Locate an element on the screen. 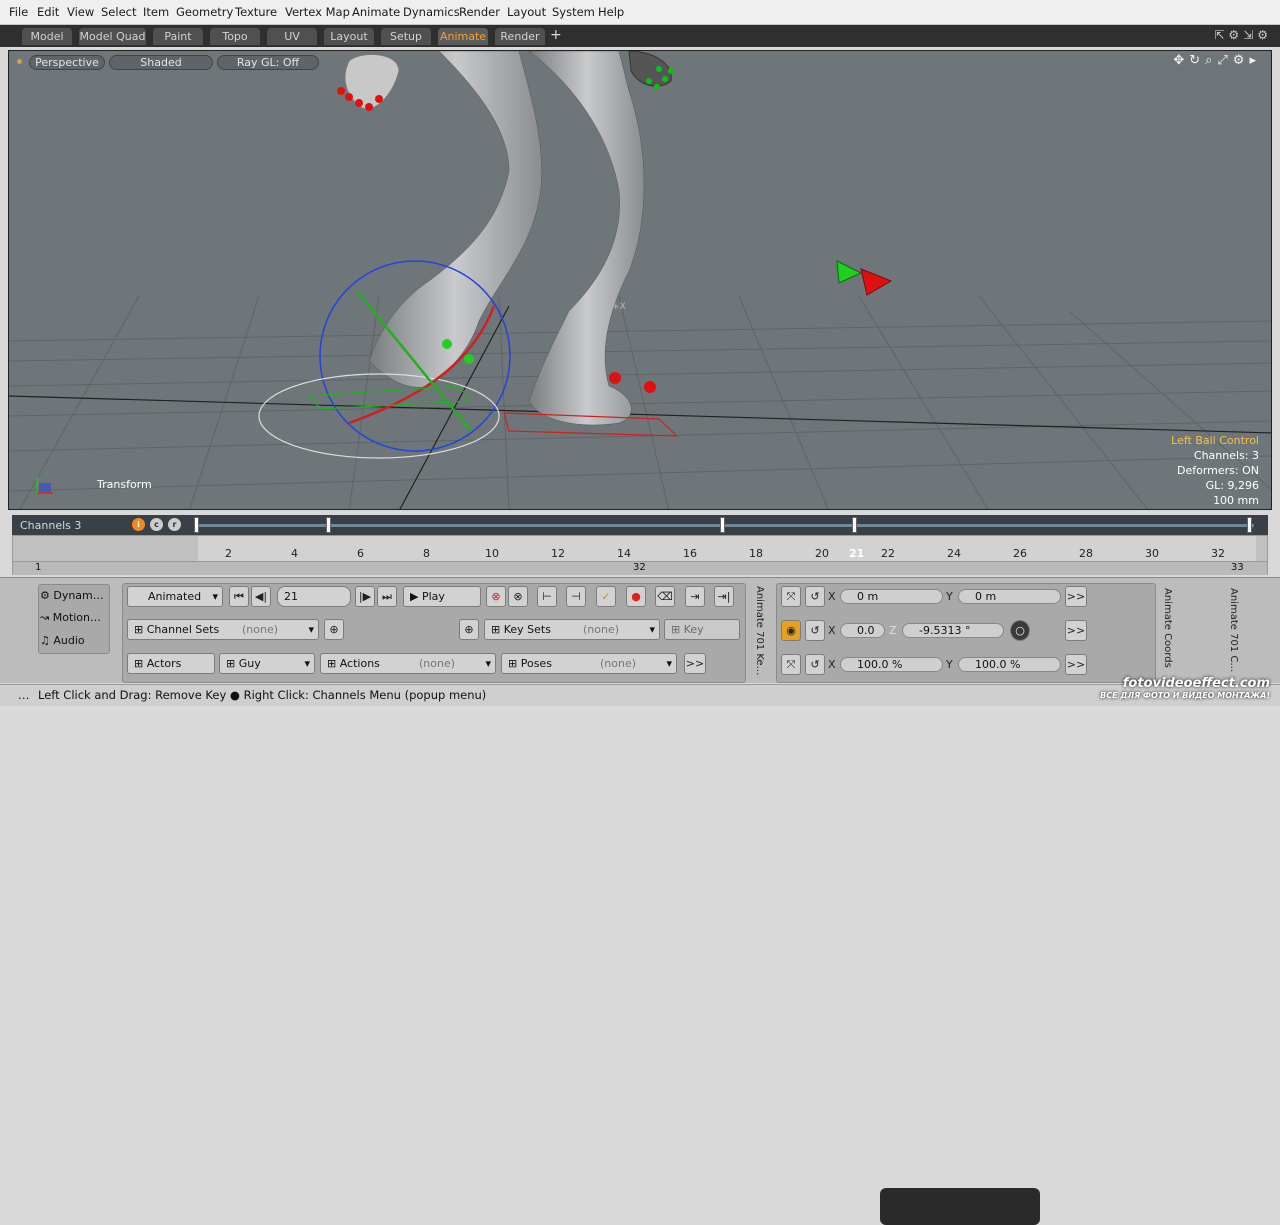 The width and height of the screenshot is (1280, 1225). delete-key-icon: ⌫ is located at coordinates (665, 596).